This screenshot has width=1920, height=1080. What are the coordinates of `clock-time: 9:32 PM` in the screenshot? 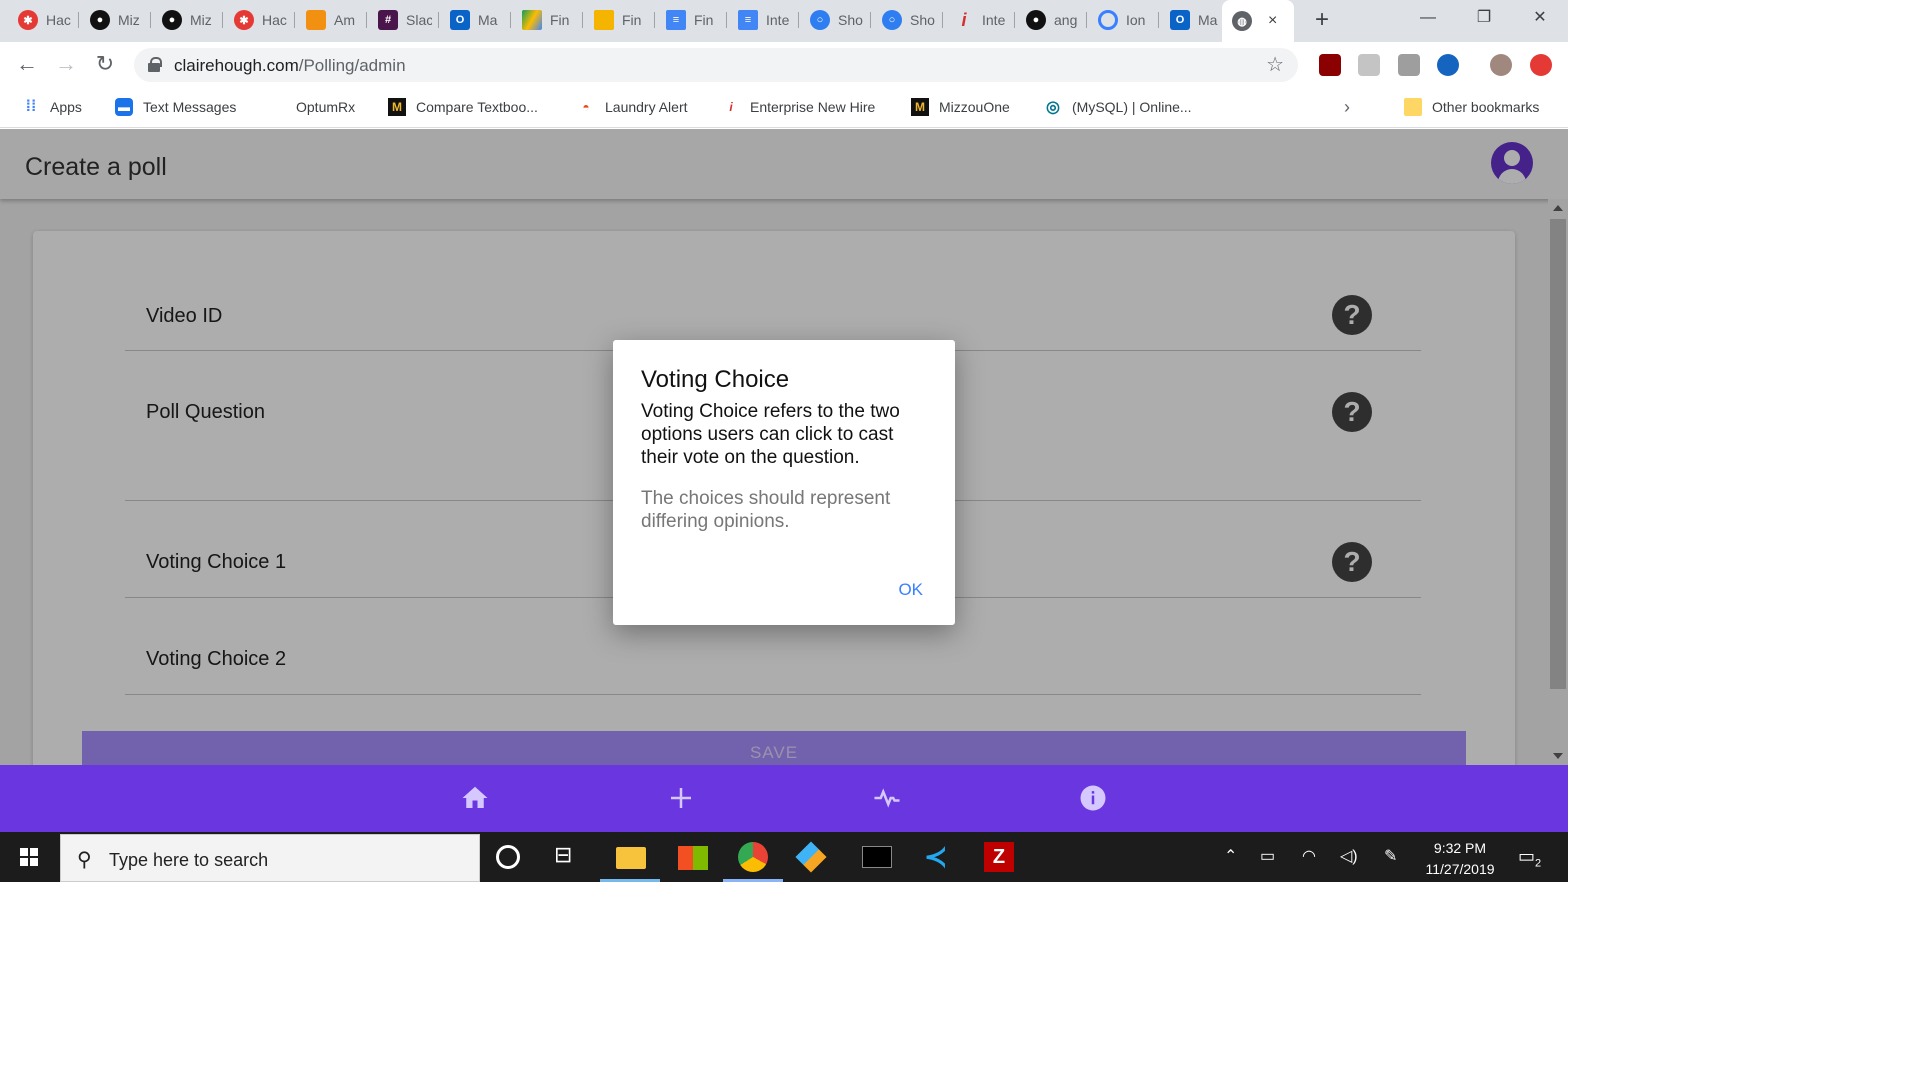 It's located at (1460, 848).